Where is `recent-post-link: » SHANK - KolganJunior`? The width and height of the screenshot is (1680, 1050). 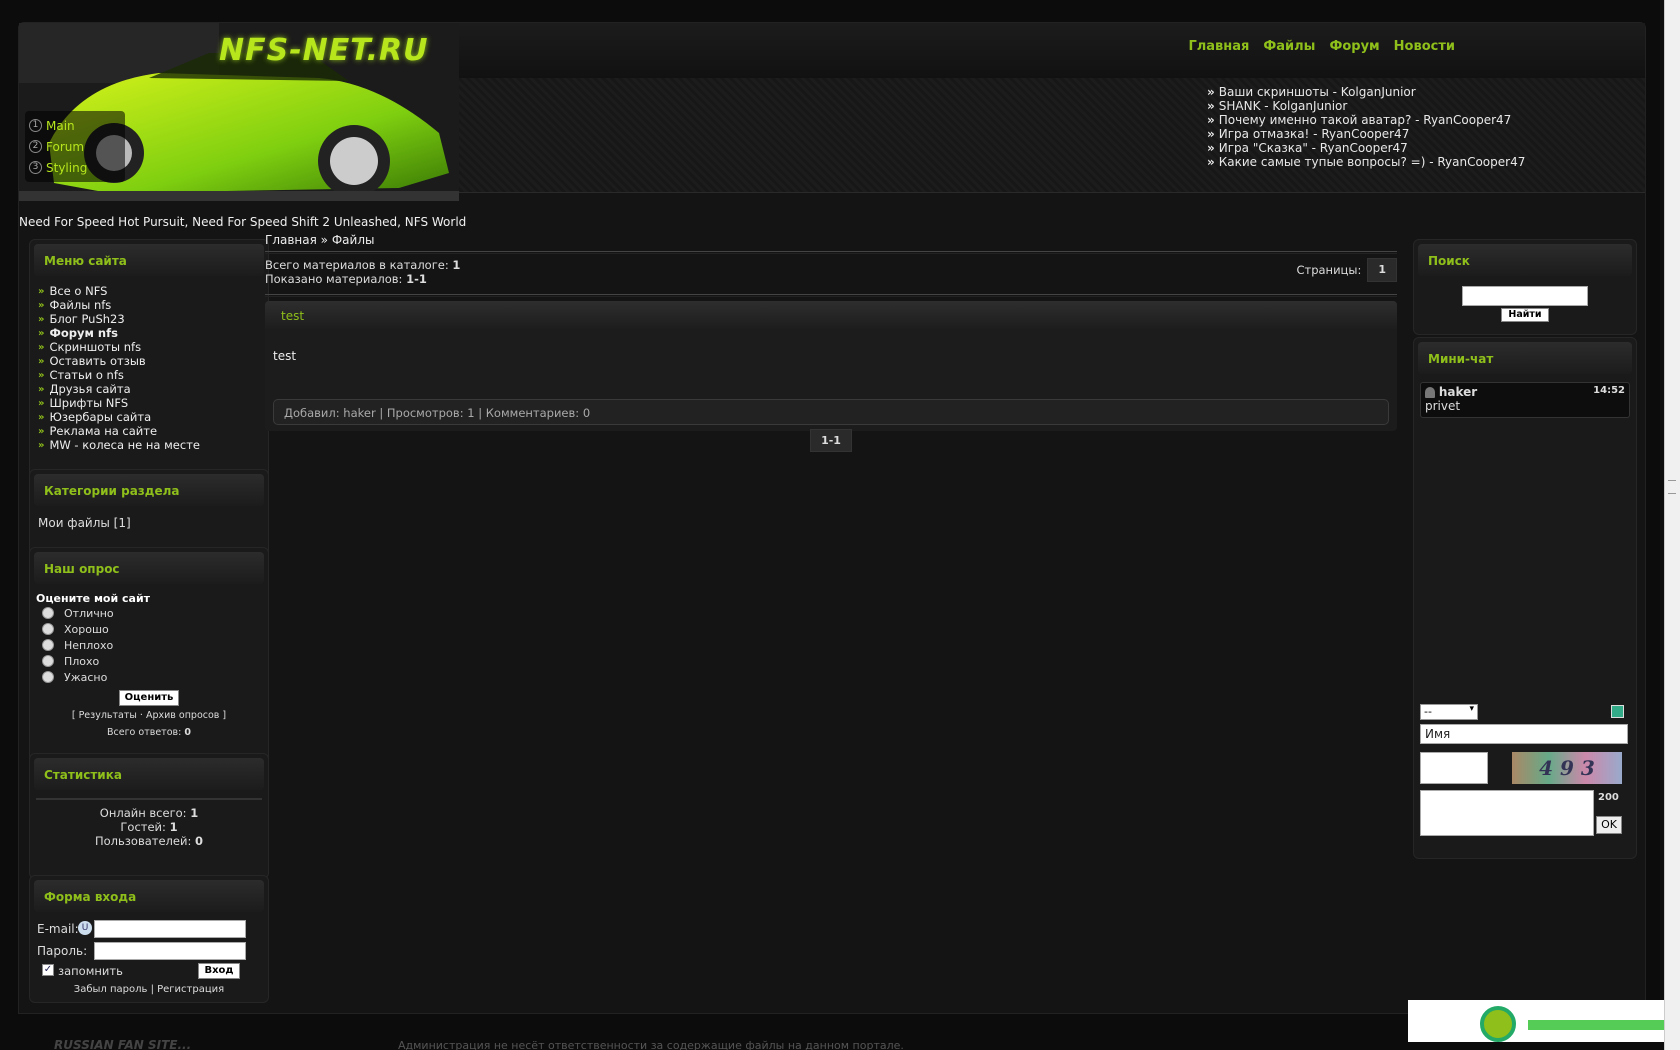
recent-post-link: » SHANK - KolganJunior is located at coordinates (1366, 106).